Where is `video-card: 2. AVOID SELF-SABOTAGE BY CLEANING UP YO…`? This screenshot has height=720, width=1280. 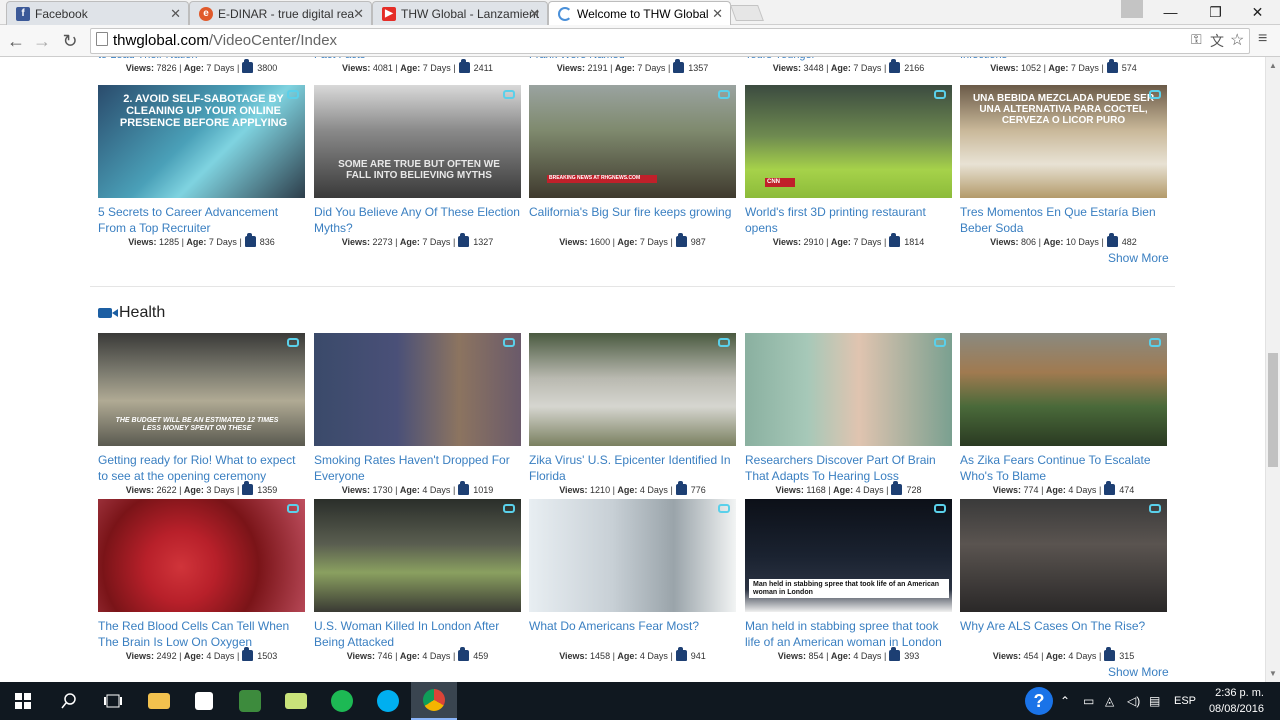
video-card: 2. AVOID SELF-SABOTAGE BY CLEANING UP YO… is located at coordinates (201, 167).